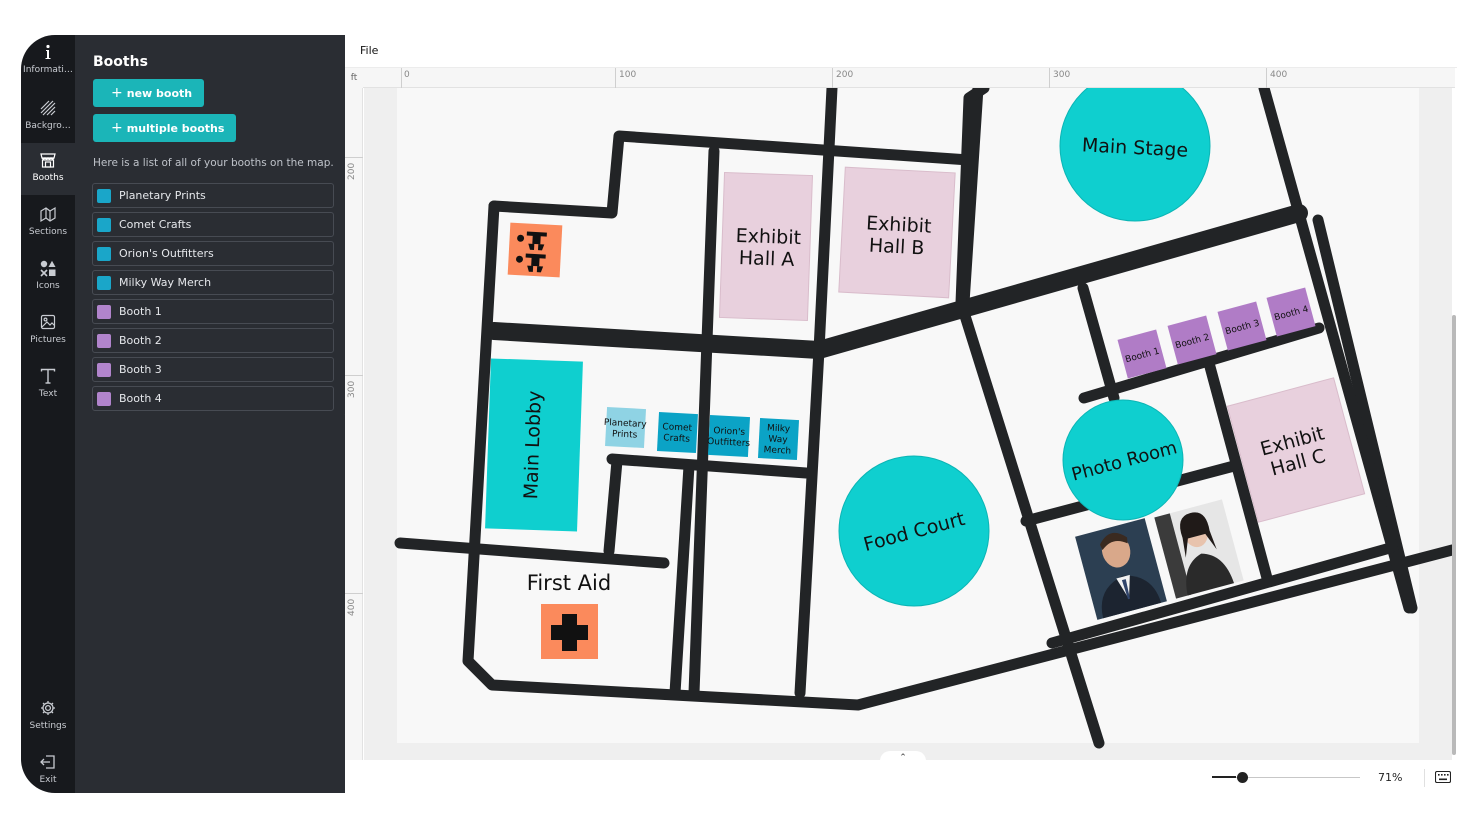  Describe the element at coordinates (166, 253) in the screenshot. I see `booth-name: Orion's Outfitters` at that location.